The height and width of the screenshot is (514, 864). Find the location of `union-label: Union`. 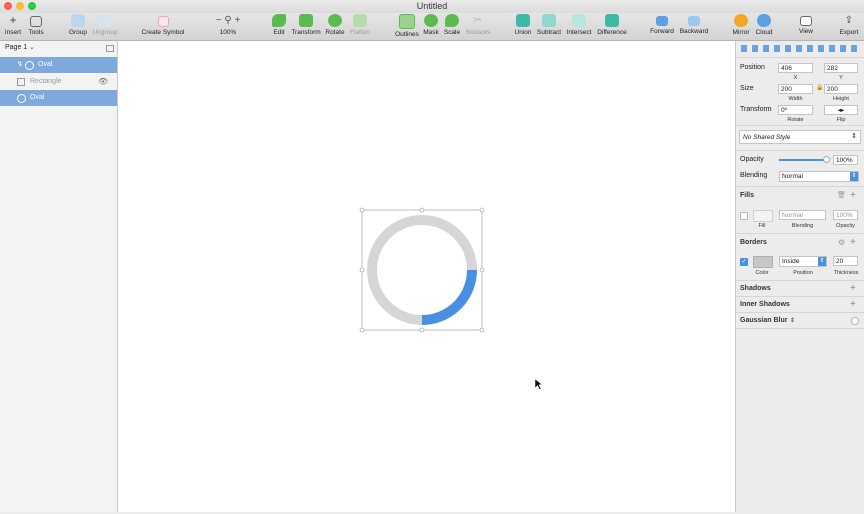

union-label: Union is located at coordinates (523, 32).